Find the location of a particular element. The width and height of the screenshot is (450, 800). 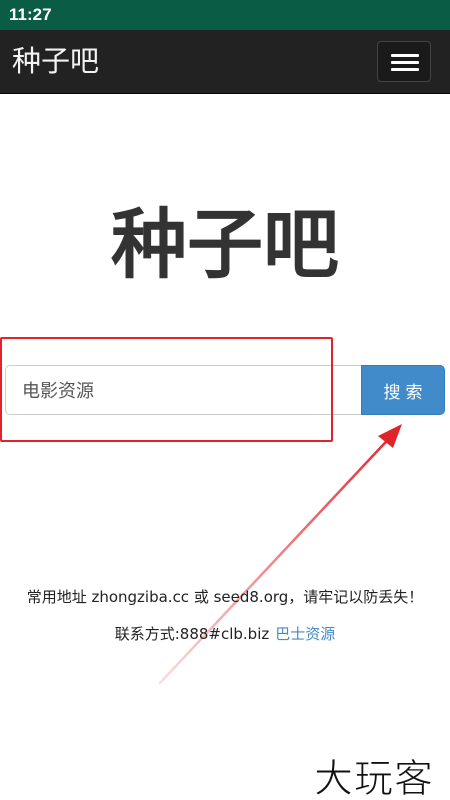

navbar-brand: 种子吧 is located at coordinates (55, 61).